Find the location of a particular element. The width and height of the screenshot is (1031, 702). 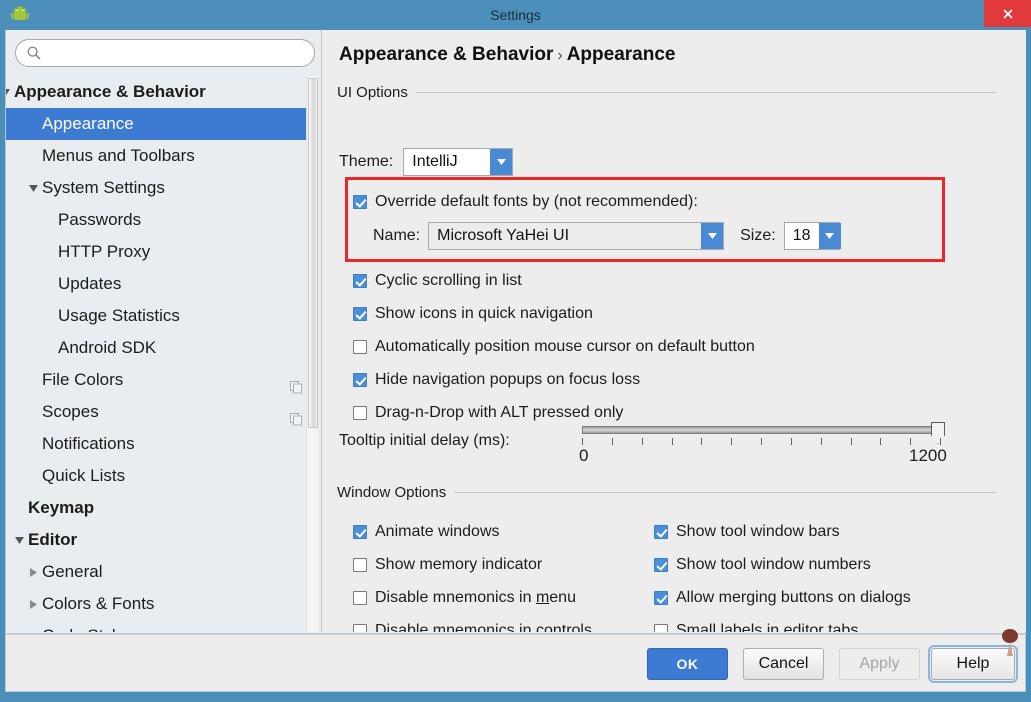

sidebar-item-passwords: Passwords is located at coordinates (158, 220).